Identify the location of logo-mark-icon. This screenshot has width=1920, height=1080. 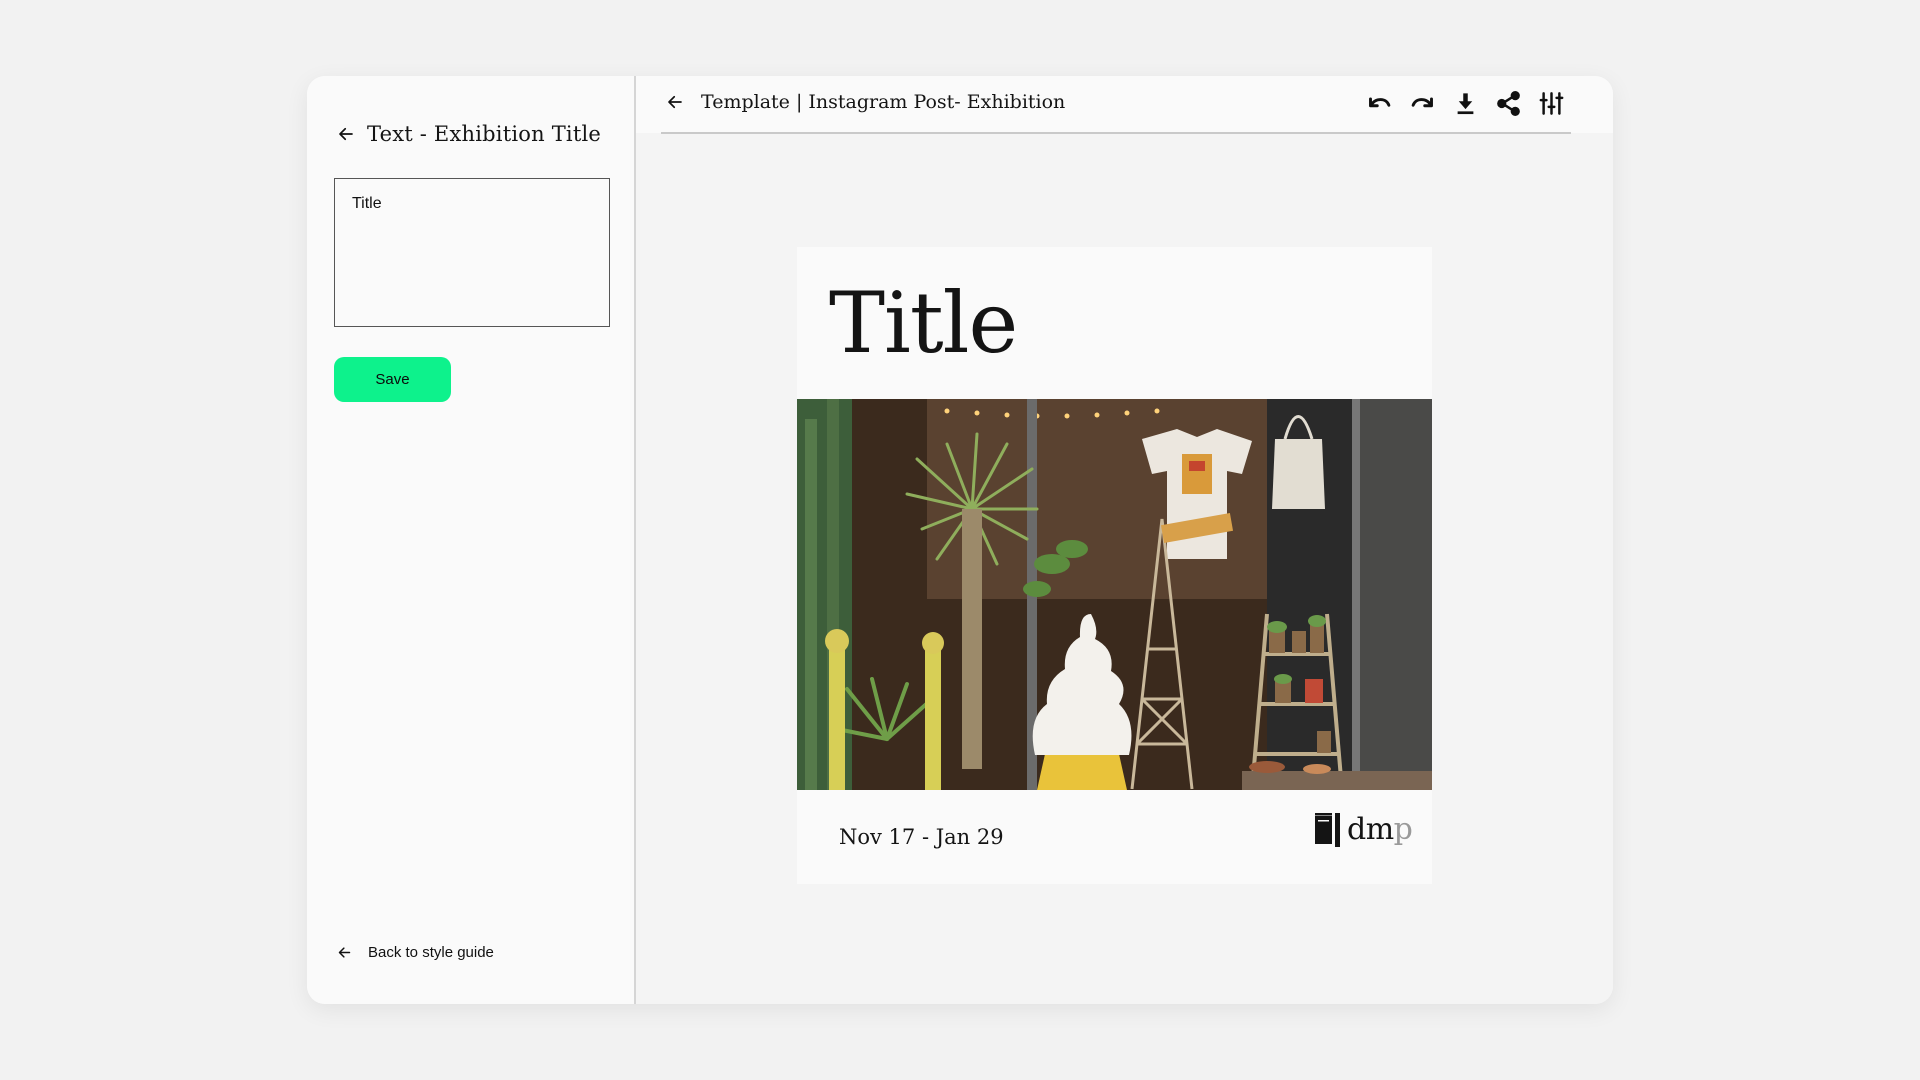
(1327, 830).